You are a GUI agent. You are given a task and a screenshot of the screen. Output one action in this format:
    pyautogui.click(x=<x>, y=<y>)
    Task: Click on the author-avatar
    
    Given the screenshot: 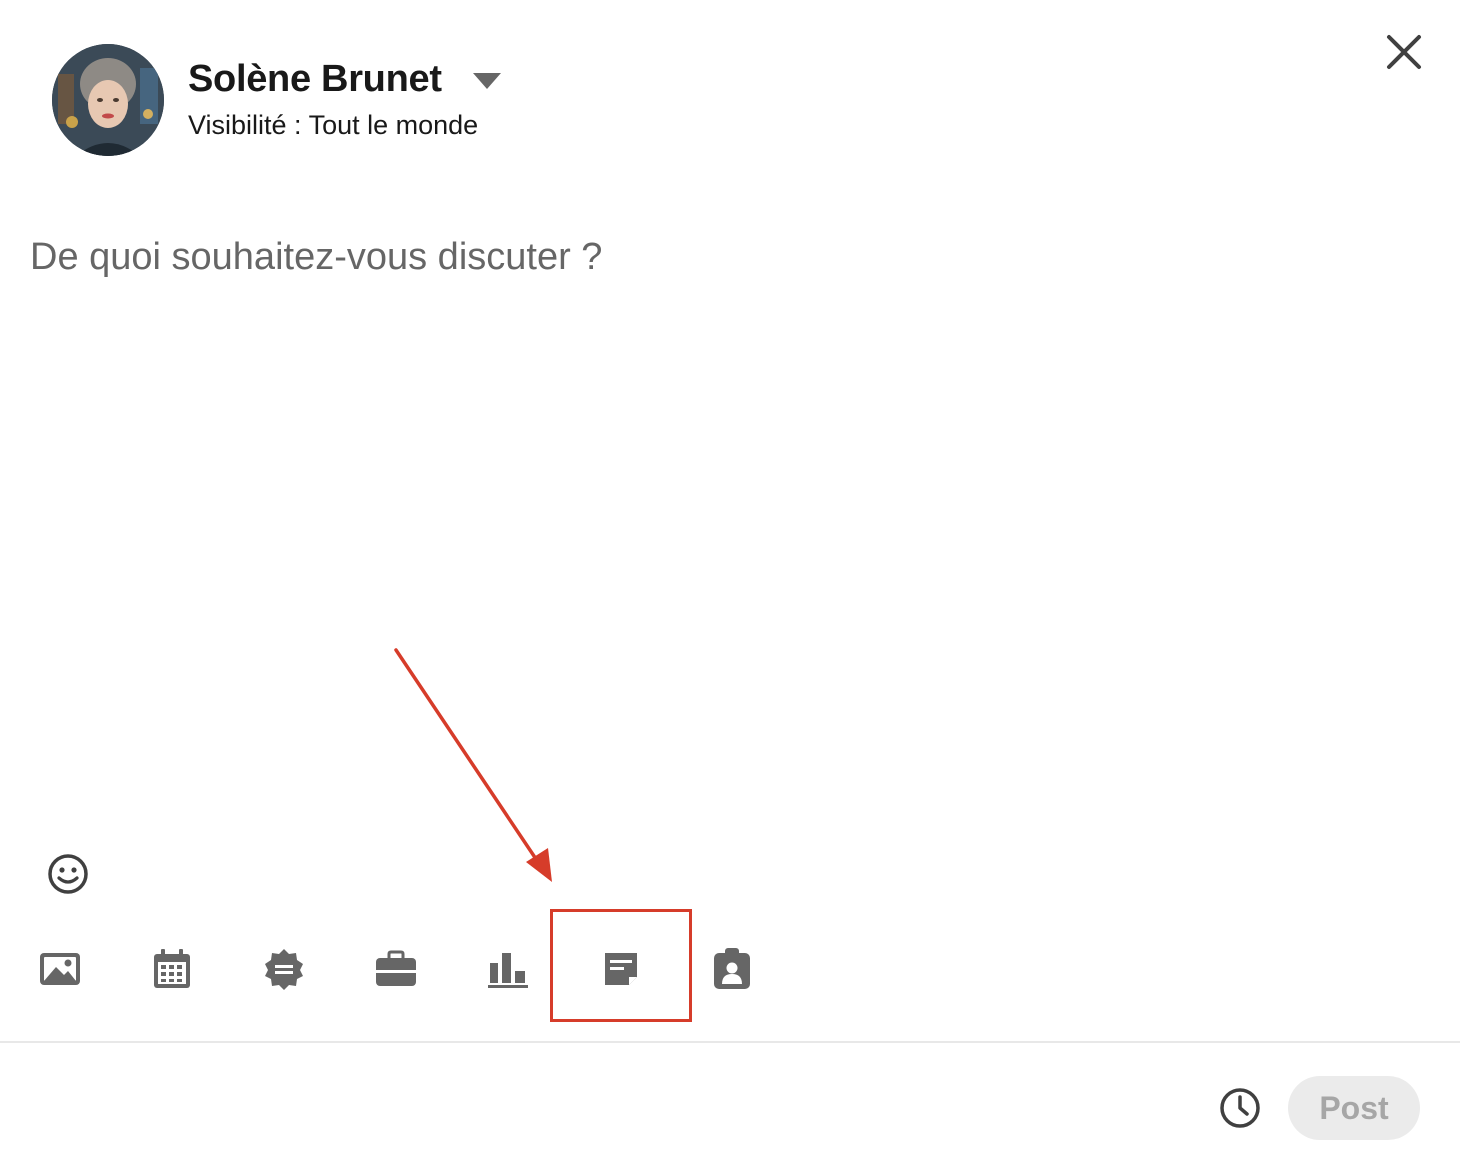 What is the action you would take?
    pyautogui.click(x=108, y=100)
    